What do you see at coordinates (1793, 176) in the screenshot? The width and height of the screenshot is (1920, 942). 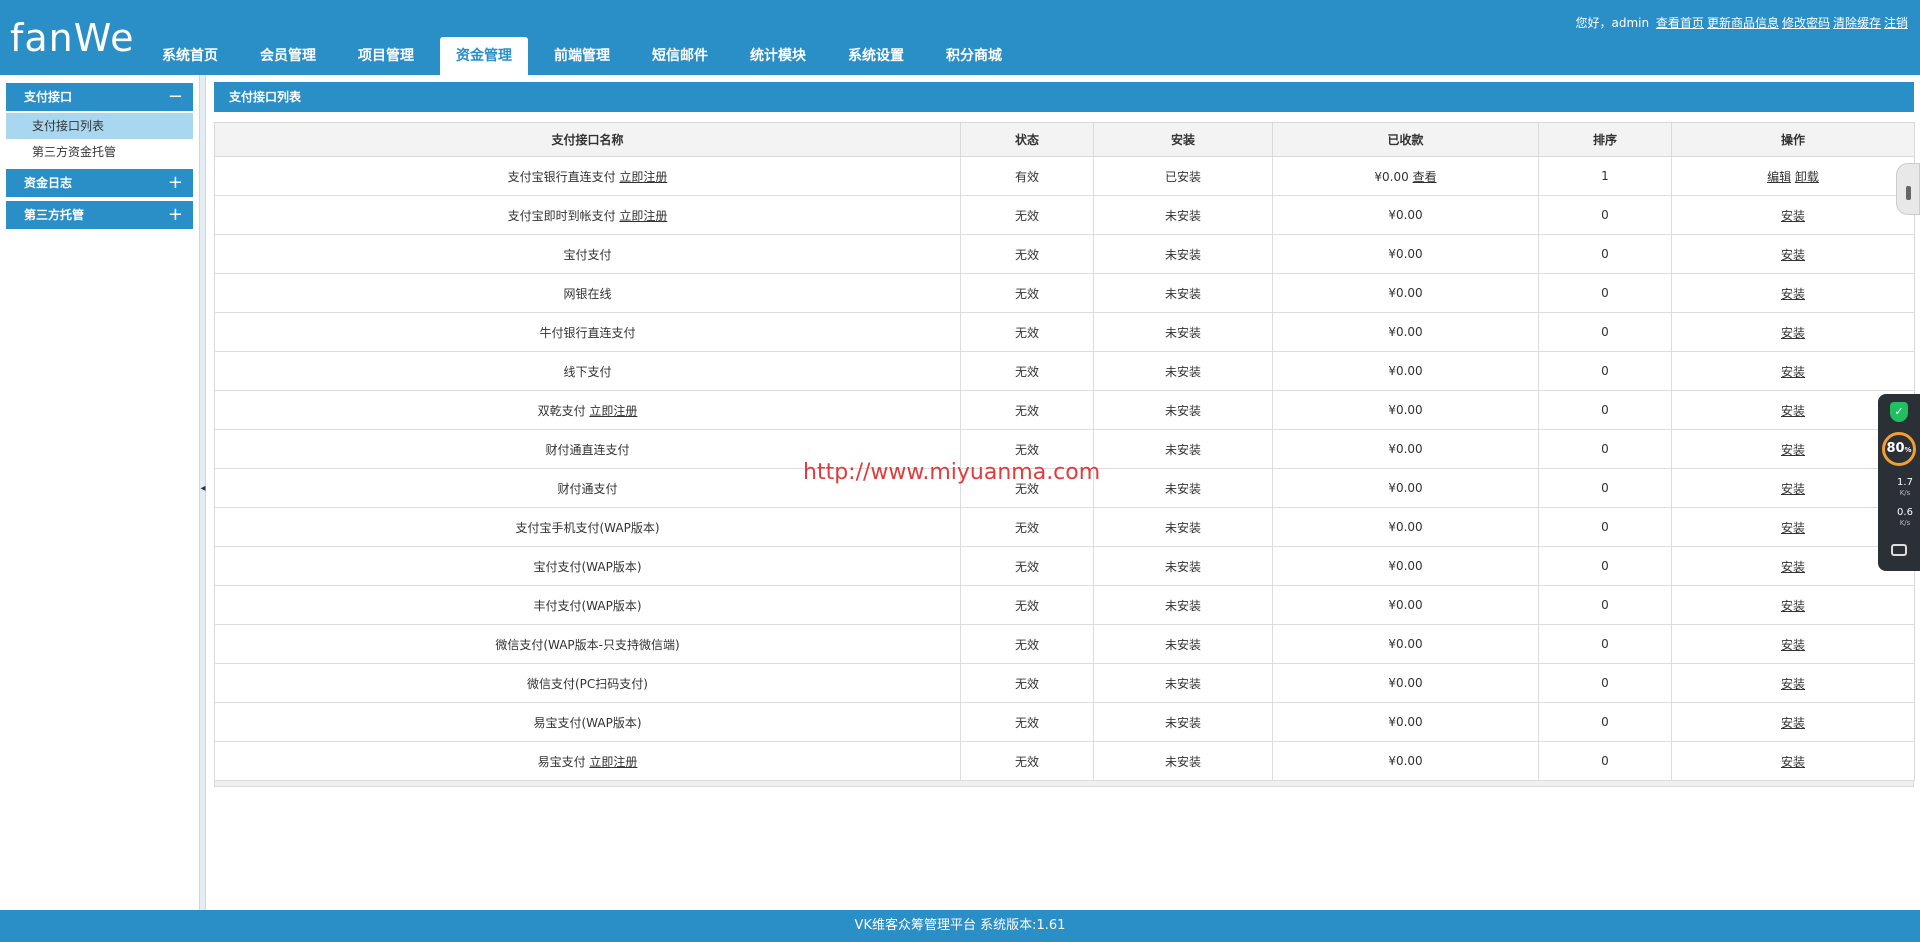 I see `cell-actions: 编辑 卸载` at bounding box center [1793, 176].